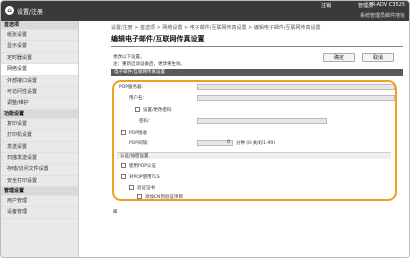 The height and width of the screenshot is (258, 410). I want to click on sidebar-item: 定时器设置, so click(39, 59).